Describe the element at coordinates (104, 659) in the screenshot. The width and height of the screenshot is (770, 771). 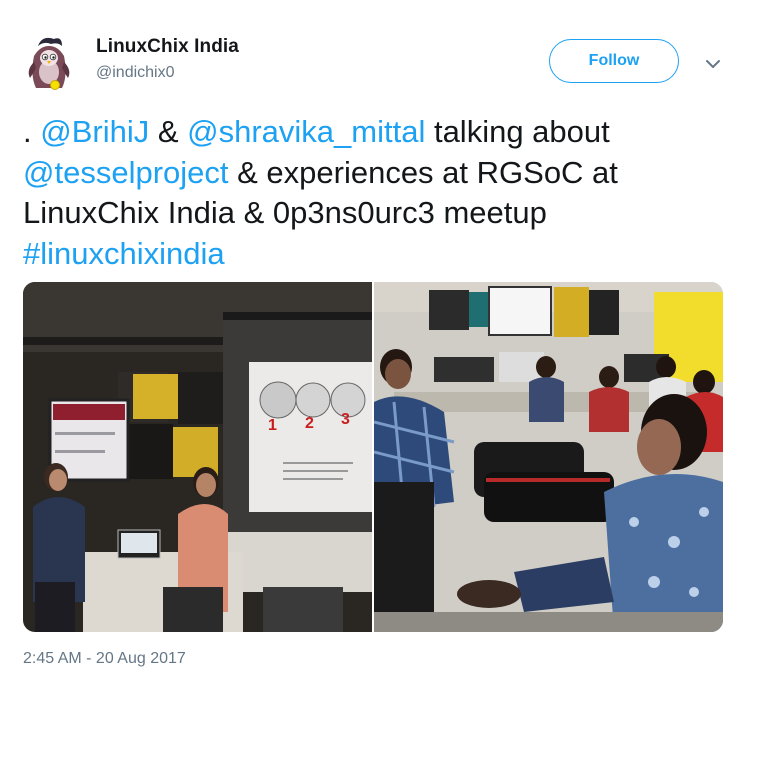
I see `tweet-timestamp: 2:45 AM - 20 Aug 2017` at that location.